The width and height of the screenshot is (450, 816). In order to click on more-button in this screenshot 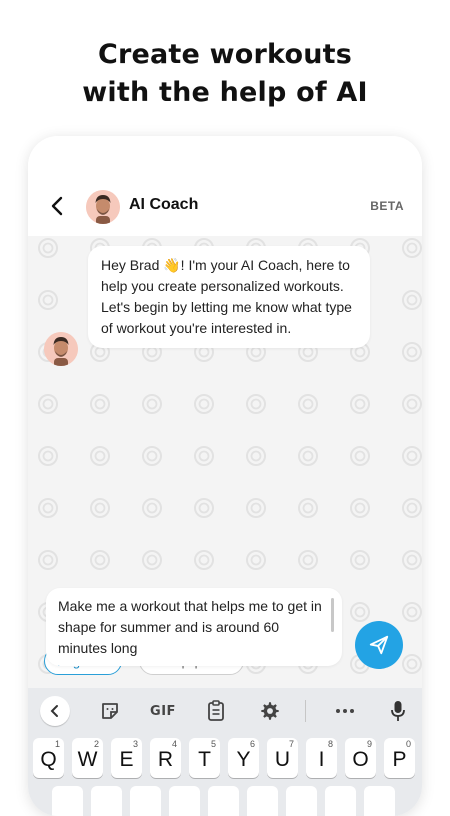, I will do `click(345, 711)`.